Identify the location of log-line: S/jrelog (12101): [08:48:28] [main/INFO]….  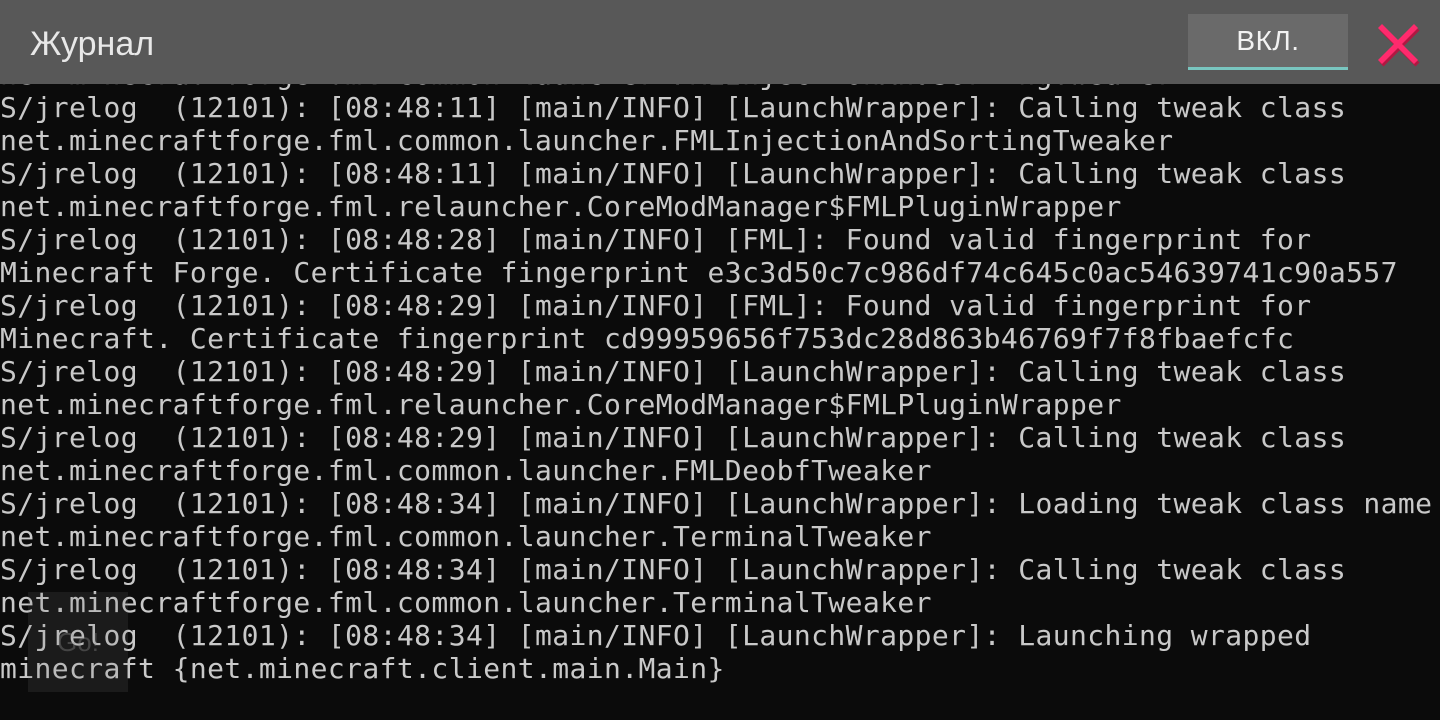
(656, 239).